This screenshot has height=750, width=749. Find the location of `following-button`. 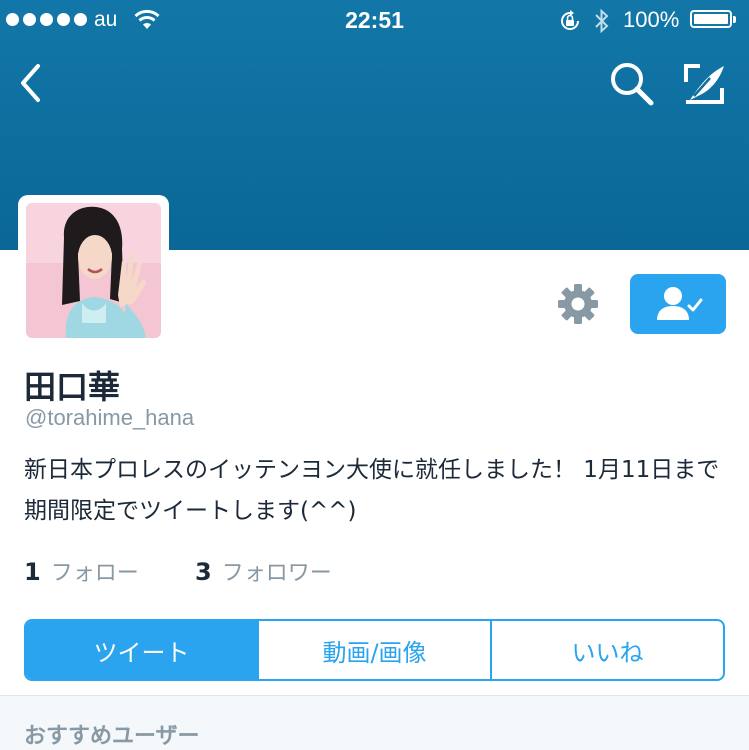

following-button is located at coordinates (678, 304).